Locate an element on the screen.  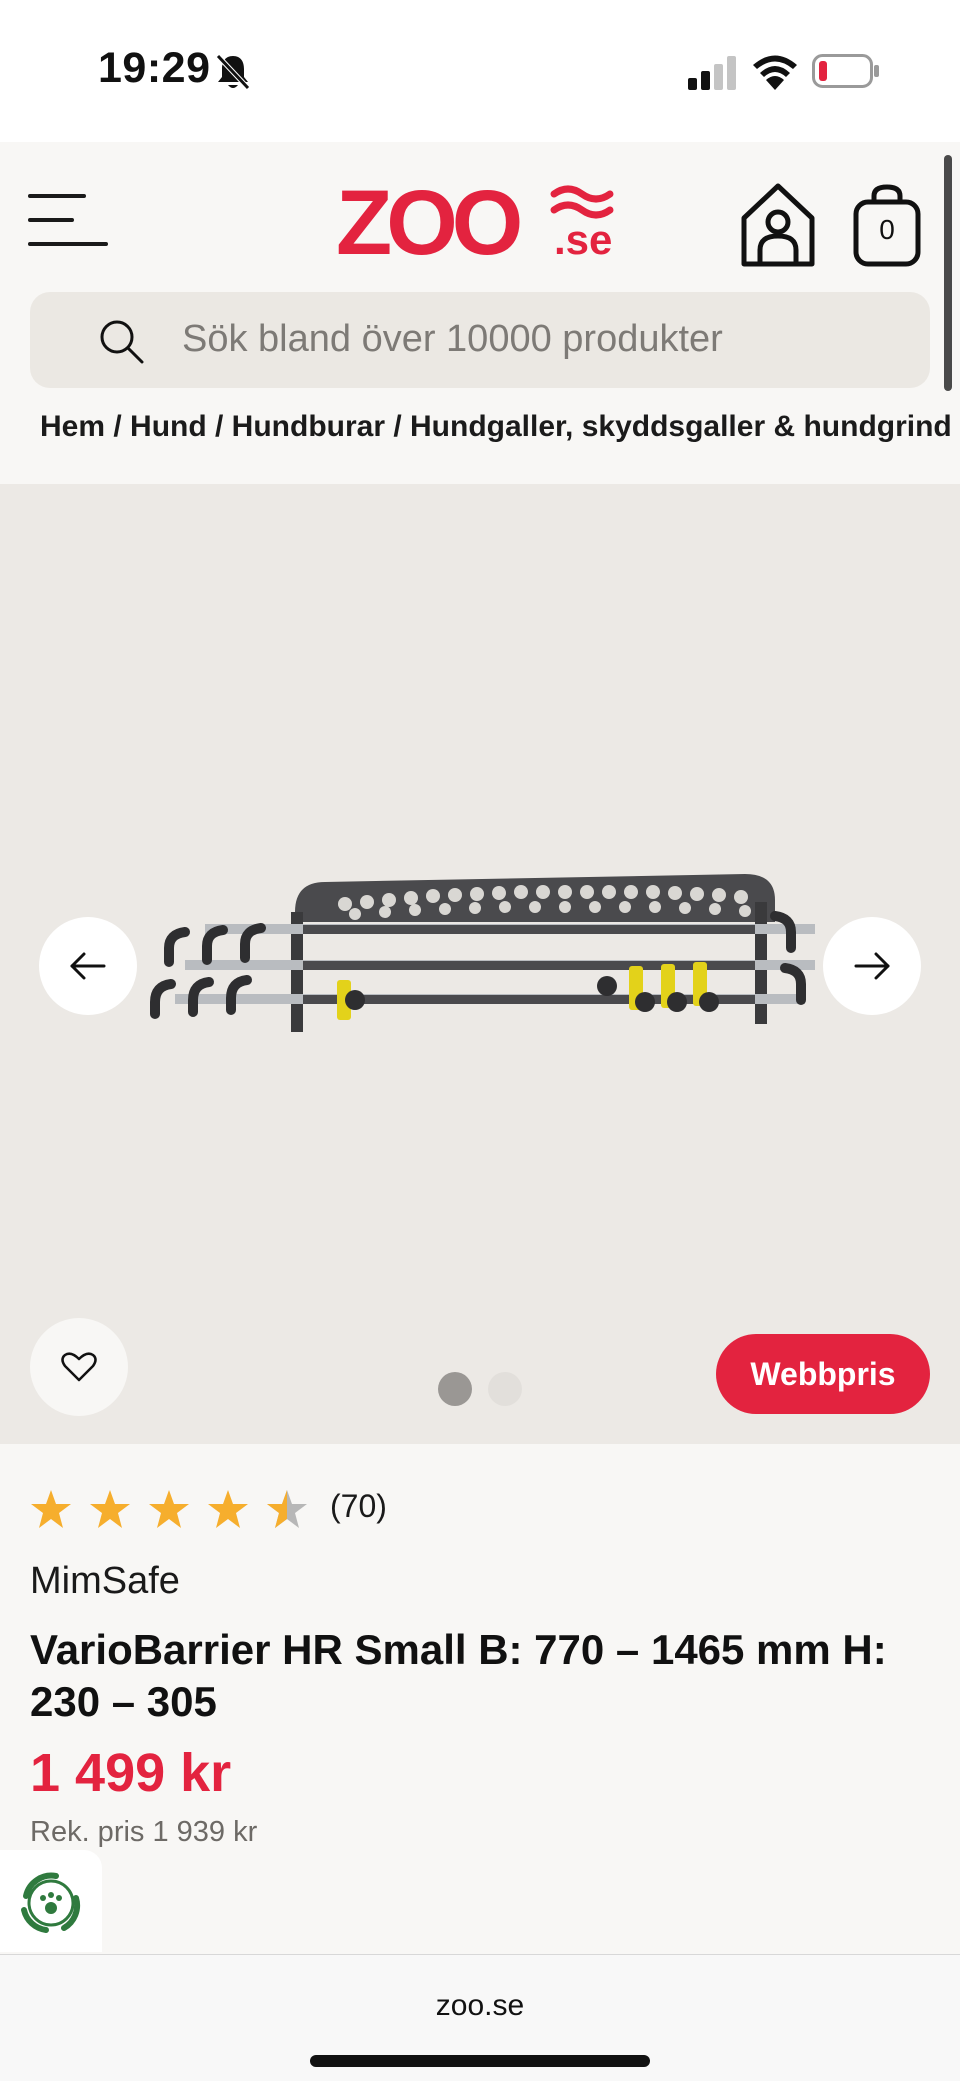
arrow-right-icon is located at coordinates (872, 966).